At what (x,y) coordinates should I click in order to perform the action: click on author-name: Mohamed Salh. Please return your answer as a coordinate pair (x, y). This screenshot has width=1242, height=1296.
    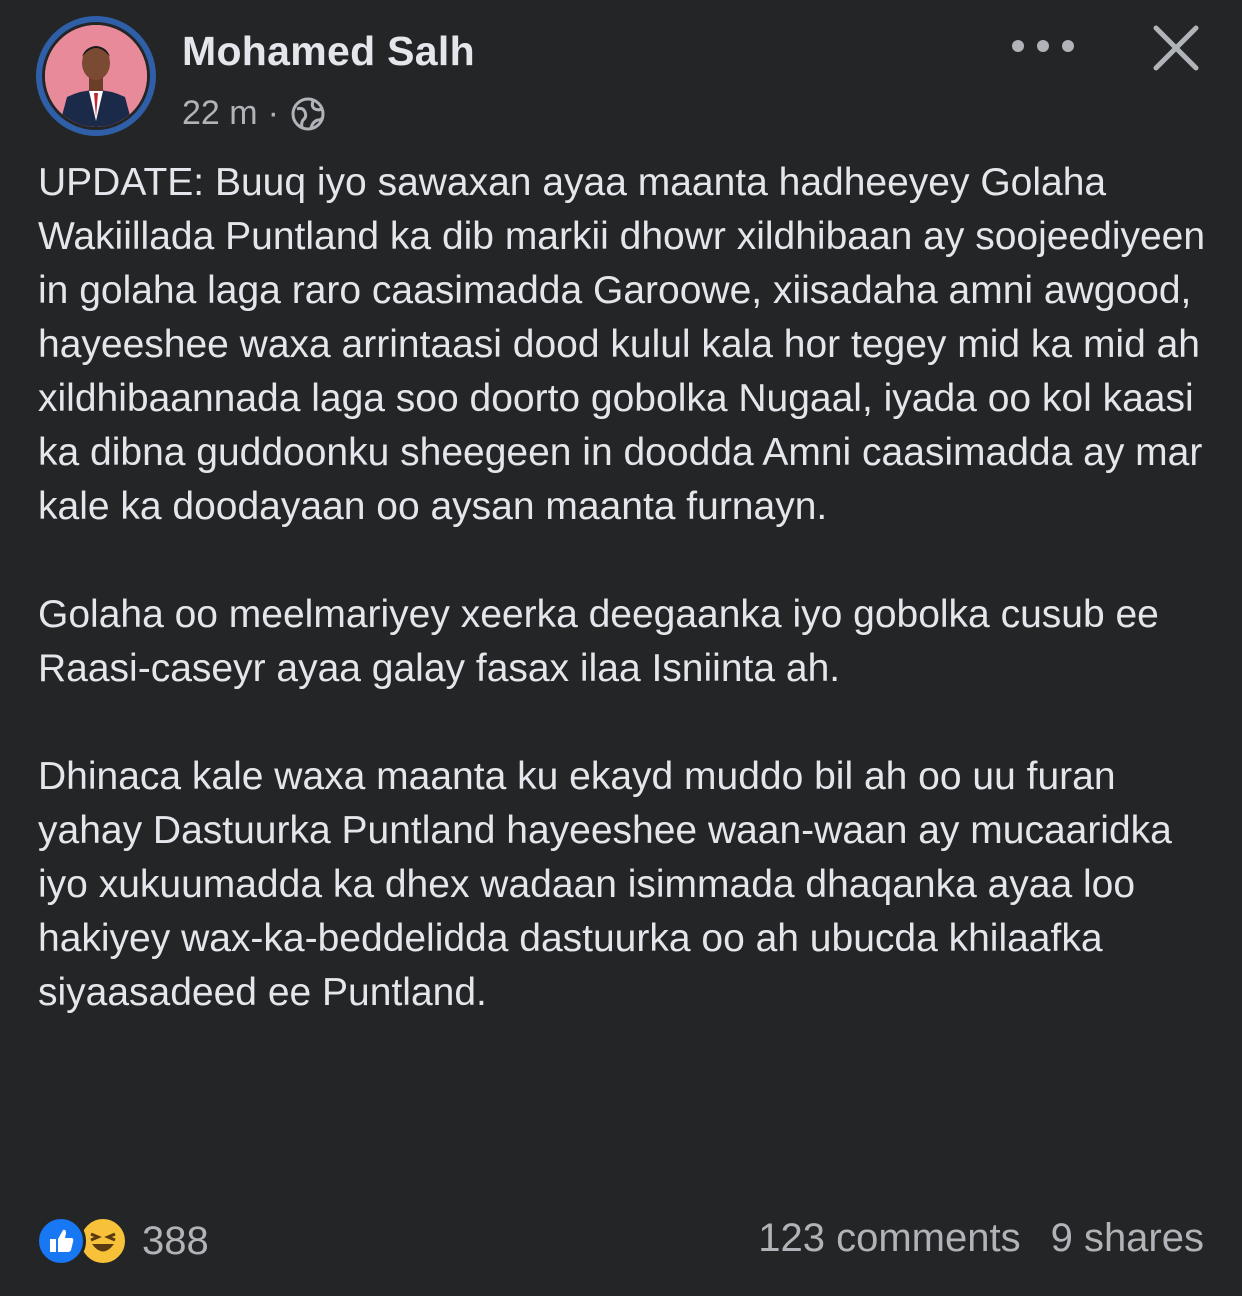
    Looking at the image, I should click on (328, 51).